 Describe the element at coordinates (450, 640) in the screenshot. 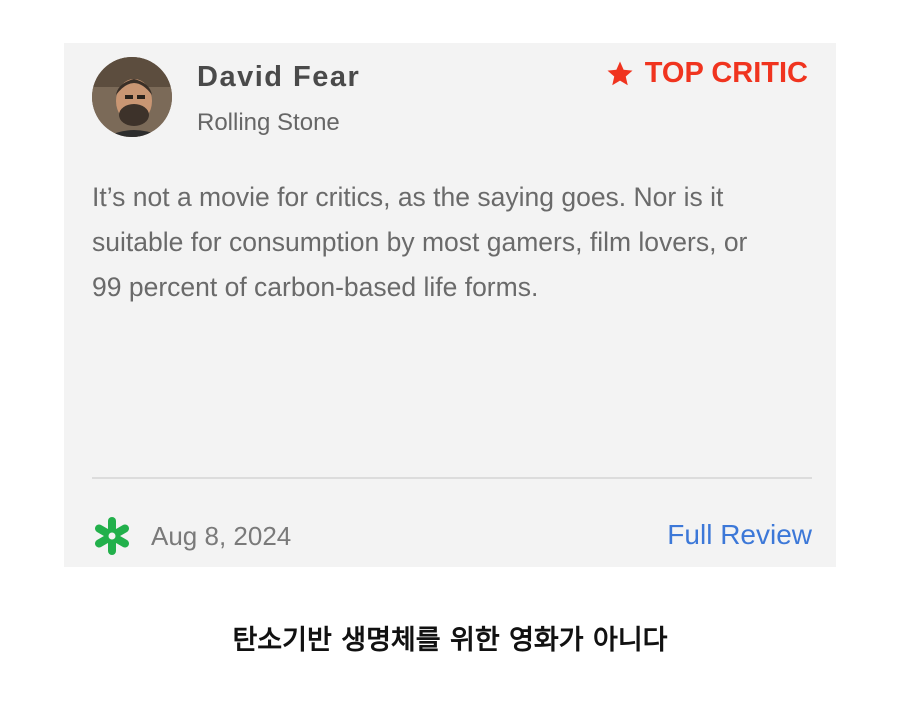

I see `caption-text: 탄소기반 생명체를 위한 영화가 아니다` at that location.